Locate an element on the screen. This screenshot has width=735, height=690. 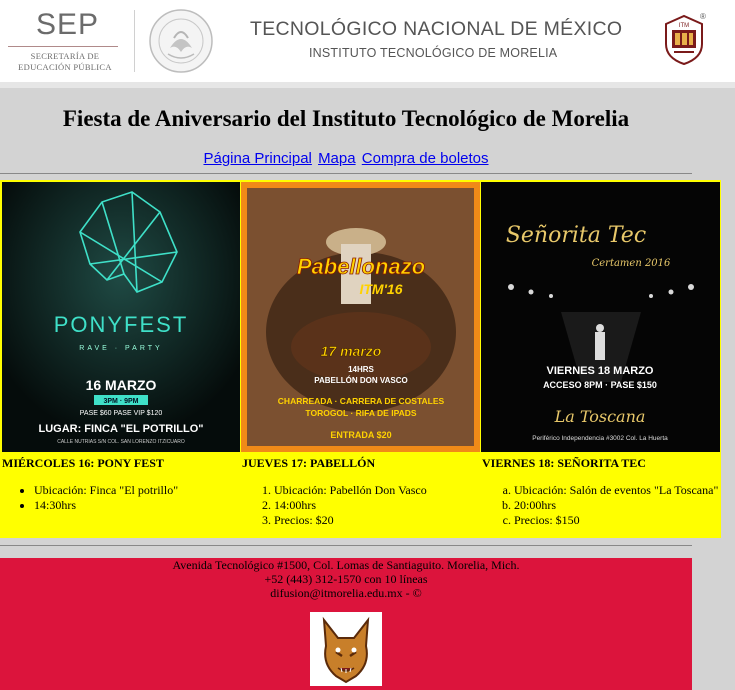
footer-email: difusion@itmorelia.edu.mx - © is located at coordinates (346, 593).